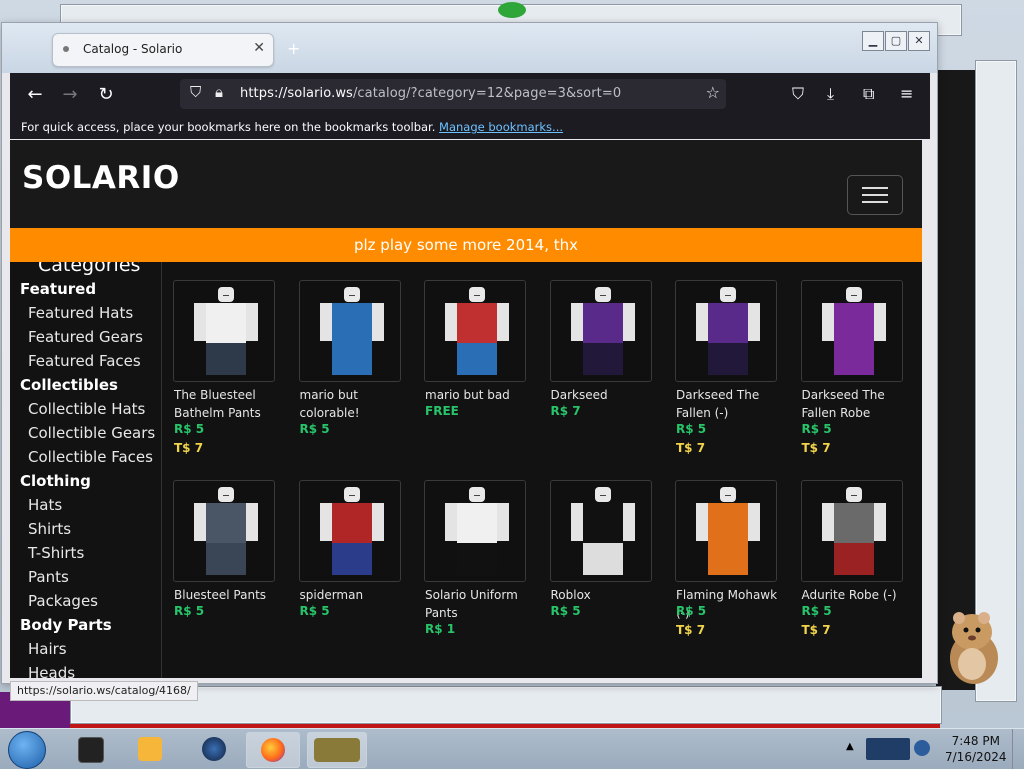 This screenshot has height=769, width=1024. I want to click on menu-icon: ≡, so click(906, 93).